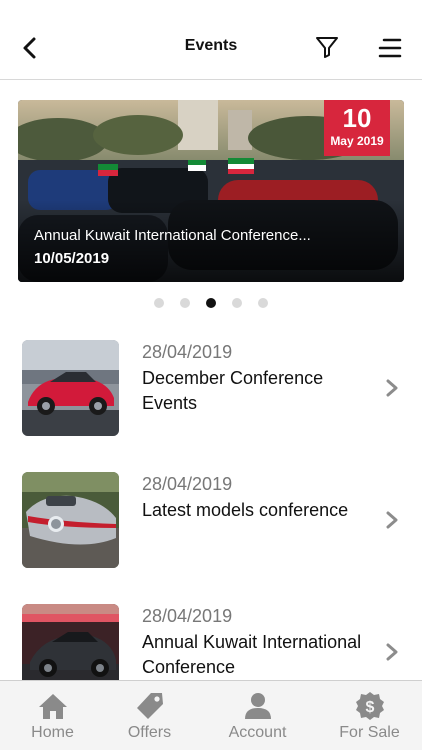  Describe the element at coordinates (52, 732) in the screenshot. I see `tab-label: Home` at that location.